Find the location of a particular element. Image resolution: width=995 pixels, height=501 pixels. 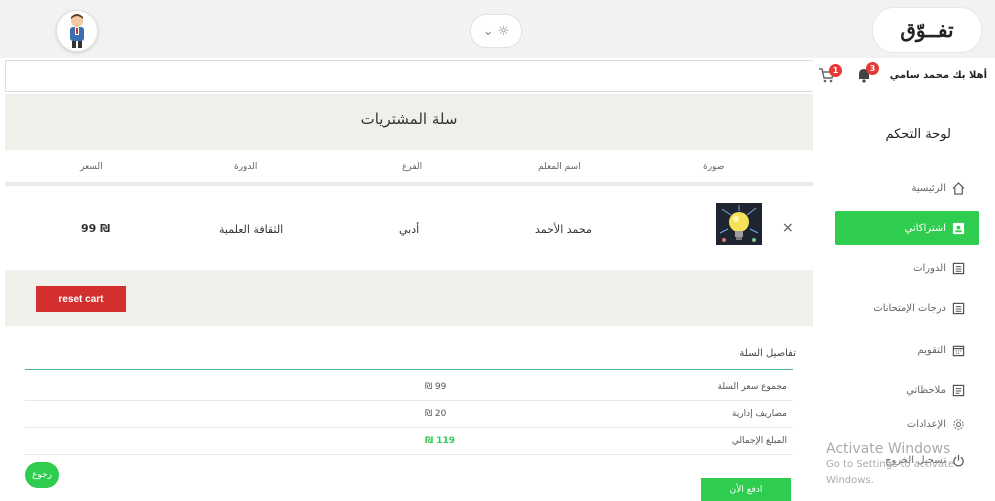

sidebar-item-settings: الإعدادات is located at coordinates (907, 424).